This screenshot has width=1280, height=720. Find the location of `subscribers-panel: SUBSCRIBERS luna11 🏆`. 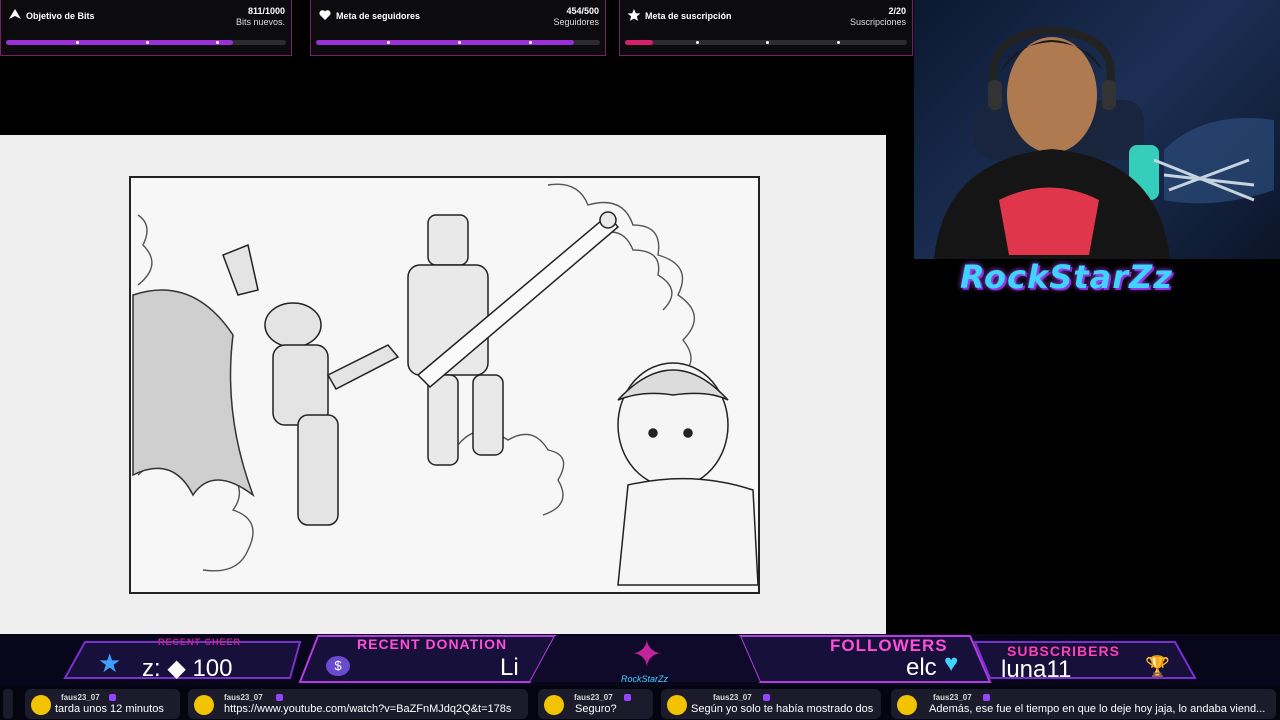

subscribers-panel: SUBSCRIBERS luna11 🏆 is located at coordinates (1095, 660).